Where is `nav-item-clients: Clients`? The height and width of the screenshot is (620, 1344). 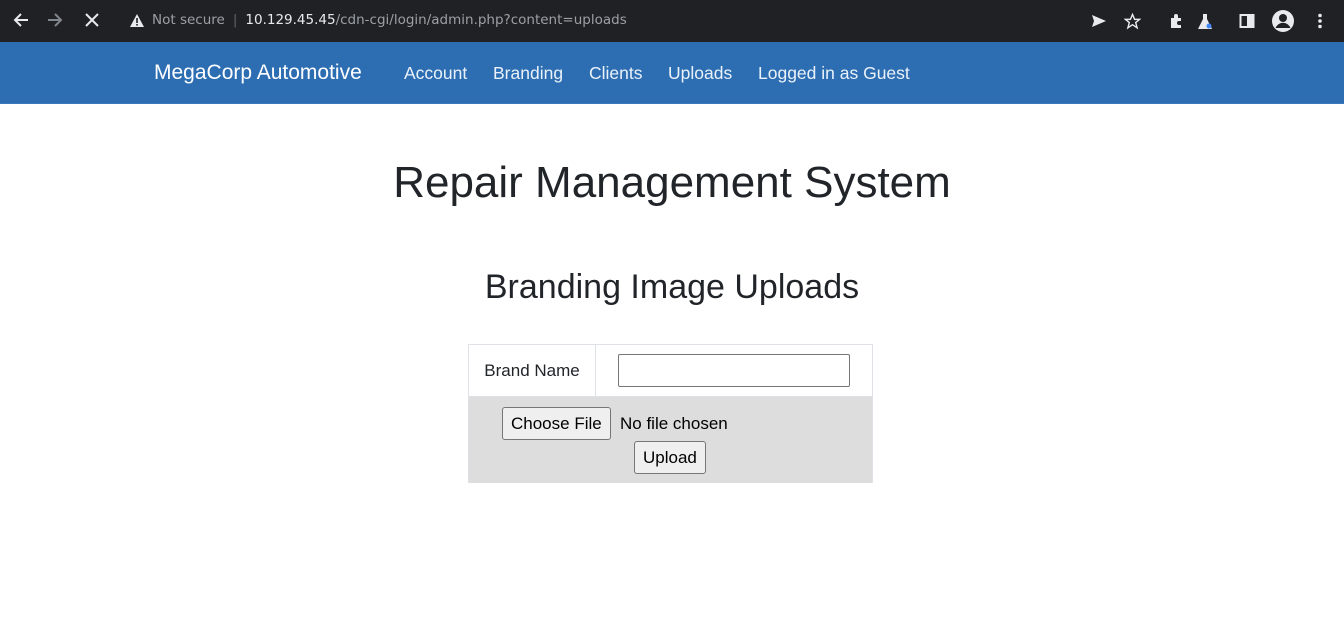 nav-item-clients: Clients is located at coordinates (616, 73).